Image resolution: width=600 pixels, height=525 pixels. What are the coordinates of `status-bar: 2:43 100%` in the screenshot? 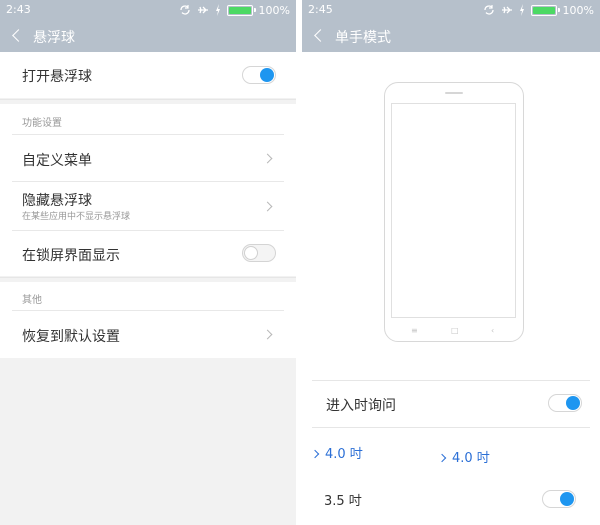 It's located at (148, 10).